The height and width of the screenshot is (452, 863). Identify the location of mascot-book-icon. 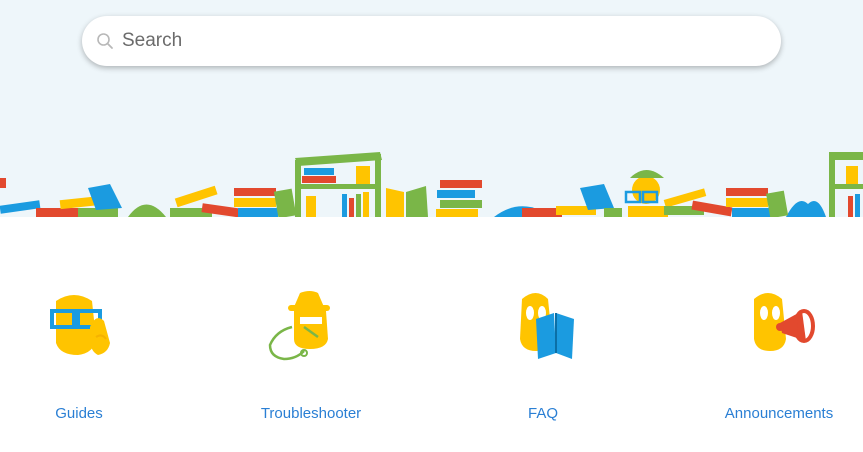
(547, 326).